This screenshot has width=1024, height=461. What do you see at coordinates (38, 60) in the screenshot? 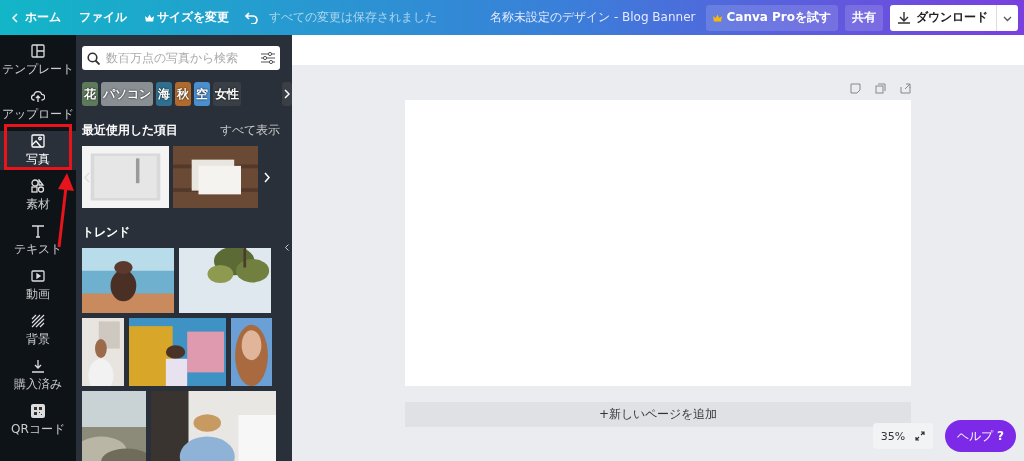
I see `sidebar-item: テンプレート` at bounding box center [38, 60].